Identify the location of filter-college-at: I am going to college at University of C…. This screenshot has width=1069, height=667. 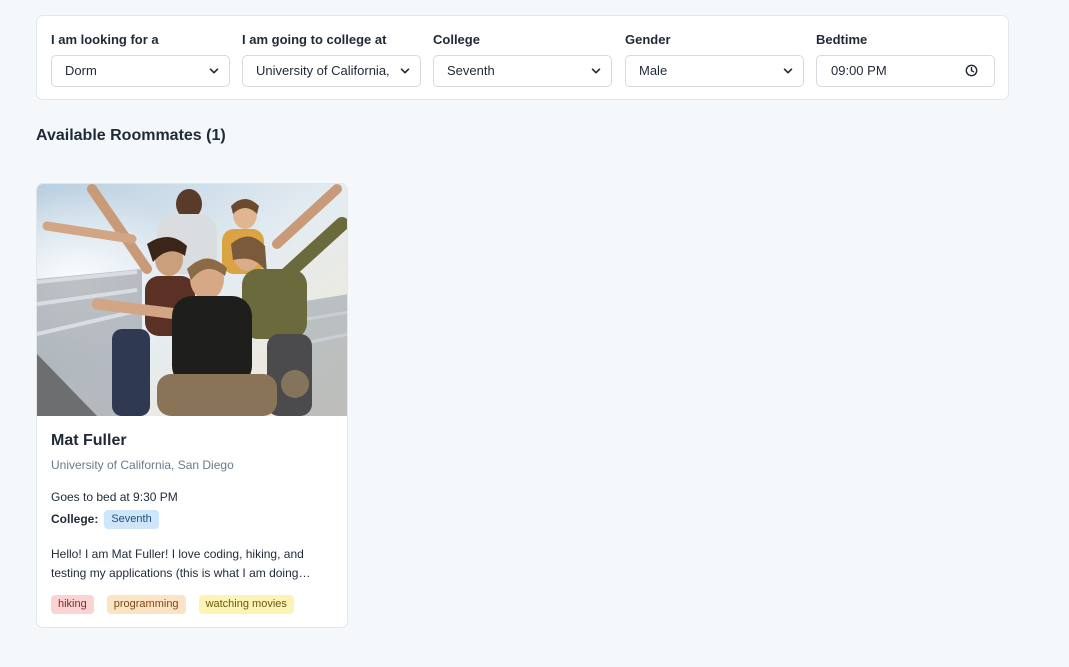
(331, 59).